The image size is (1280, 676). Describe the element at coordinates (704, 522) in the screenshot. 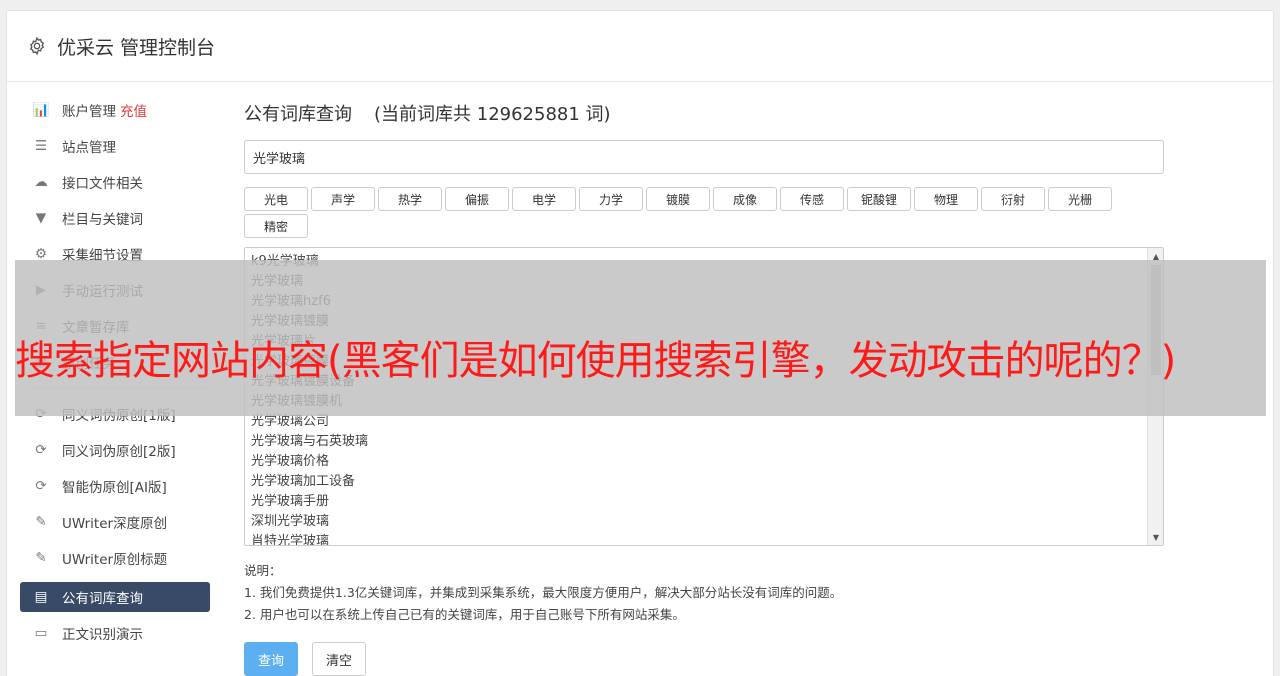

I see `list-item: 深圳光学玻璃` at that location.